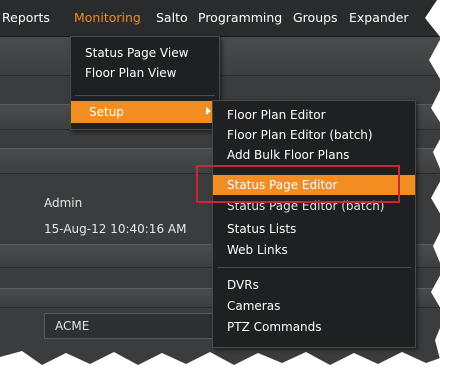 The height and width of the screenshot is (371, 449). What do you see at coordinates (107, 18) in the screenshot?
I see `menu-monitoring: Monitoring` at bounding box center [107, 18].